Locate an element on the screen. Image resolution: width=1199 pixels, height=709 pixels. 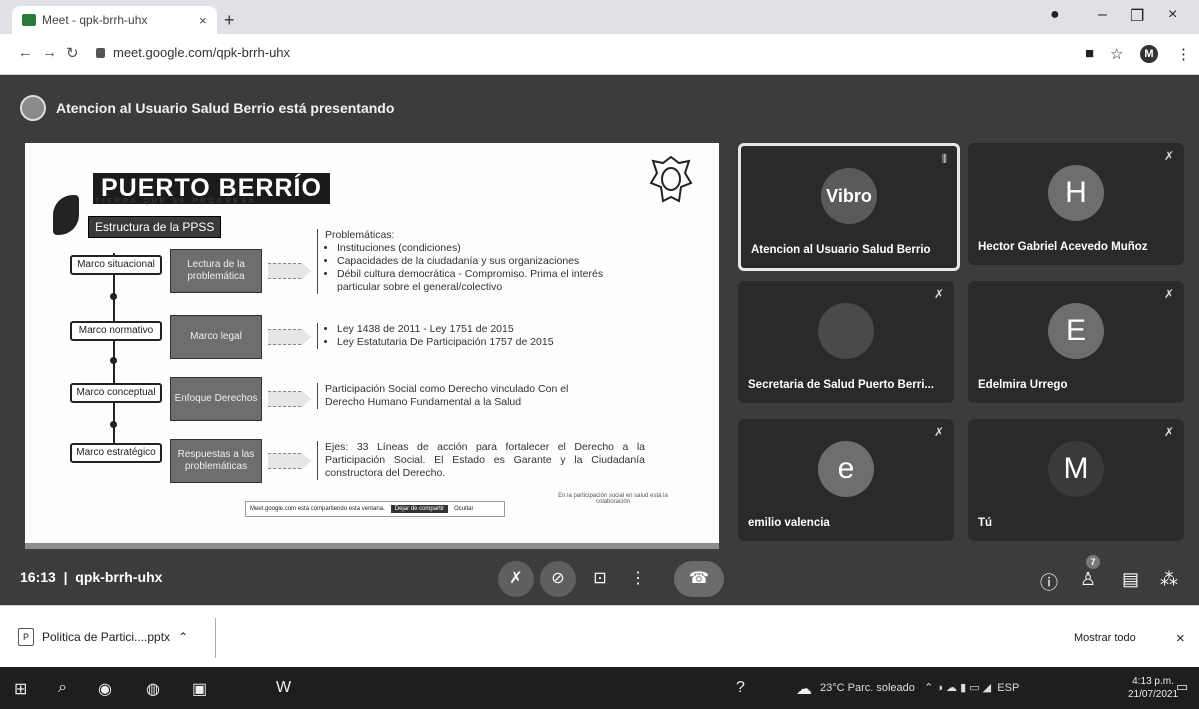
meeting-code: qpk-brrh-uhx is located at coordinates (119, 577).